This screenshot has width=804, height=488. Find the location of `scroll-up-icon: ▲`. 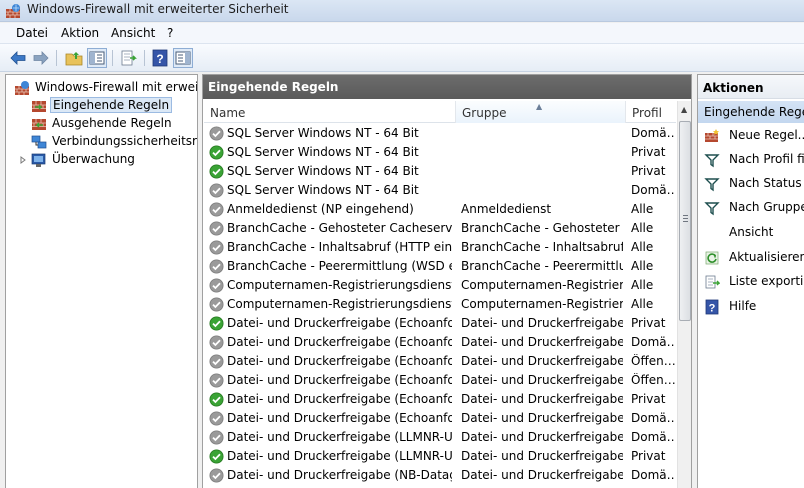

scroll-up-icon: ▲ is located at coordinates (684, 109).